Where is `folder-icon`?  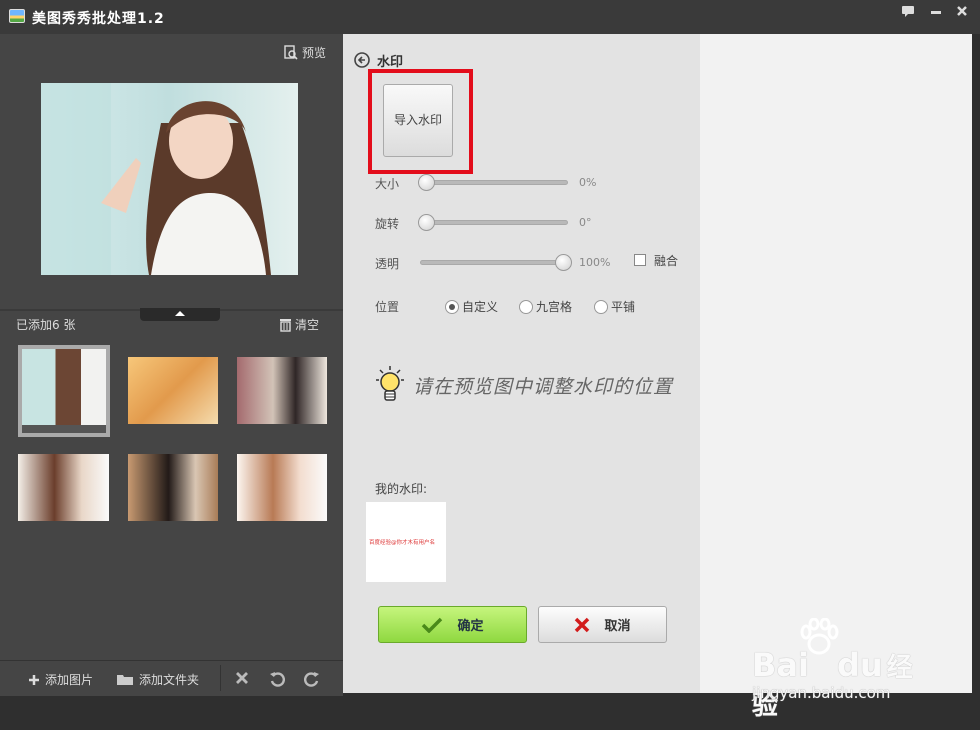 folder-icon is located at coordinates (125, 680).